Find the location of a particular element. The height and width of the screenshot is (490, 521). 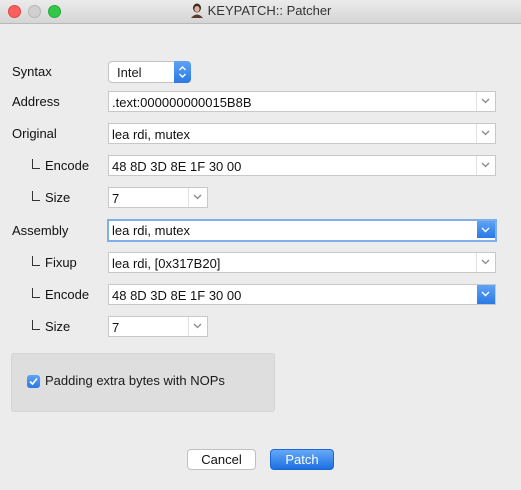

assembly-size-combo: 7 is located at coordinates (158, 326).